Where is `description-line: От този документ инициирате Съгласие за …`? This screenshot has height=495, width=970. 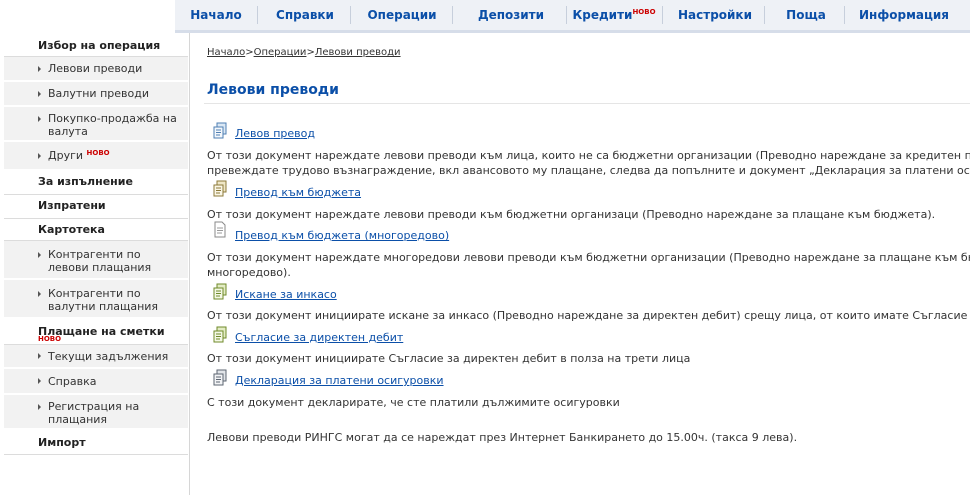 description-line: От този документ инициирате Съгласие за … is located at coordinates (449, 358).